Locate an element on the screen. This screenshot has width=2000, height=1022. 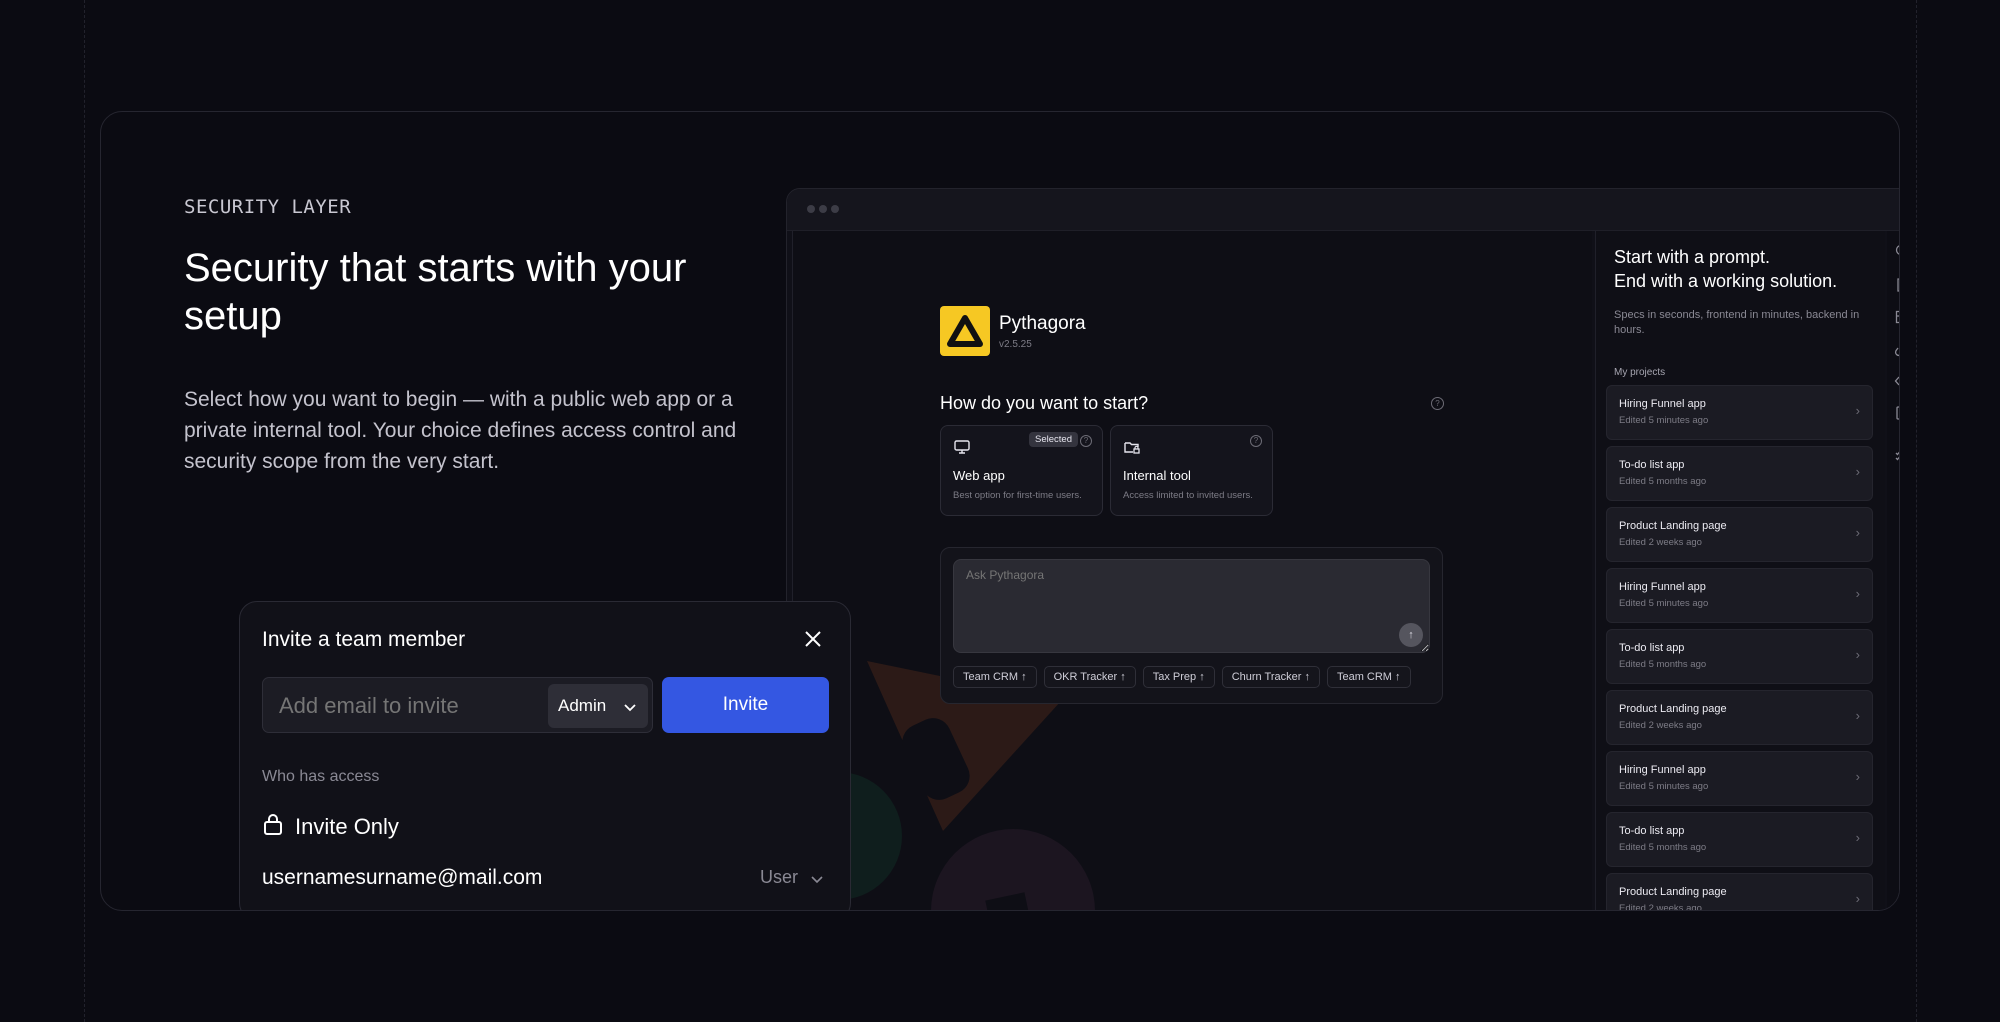
suggestion-chip: Churn Tracker ↑ is located at coordinates (1270, 677).